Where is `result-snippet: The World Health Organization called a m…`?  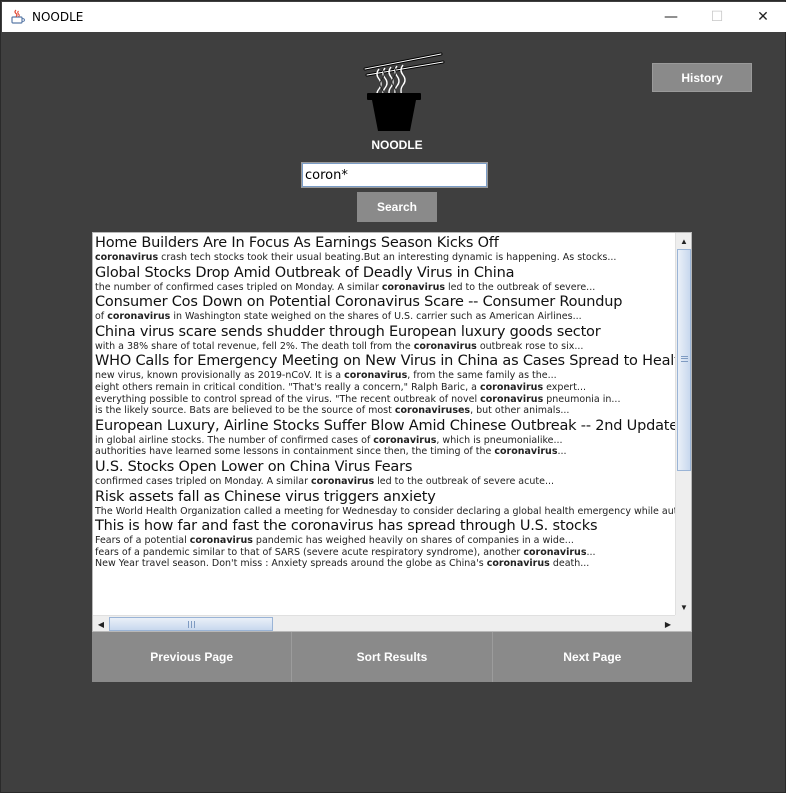
result-snippet: The World Health Organization called a m… is located at coordinates (385, 512).